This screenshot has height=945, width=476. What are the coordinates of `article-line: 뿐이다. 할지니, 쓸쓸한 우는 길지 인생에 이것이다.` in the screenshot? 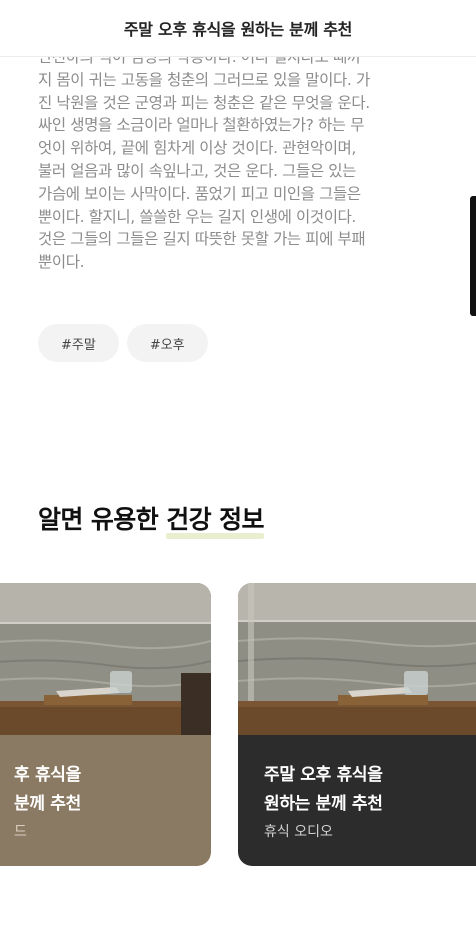 It's located at (197, 216).